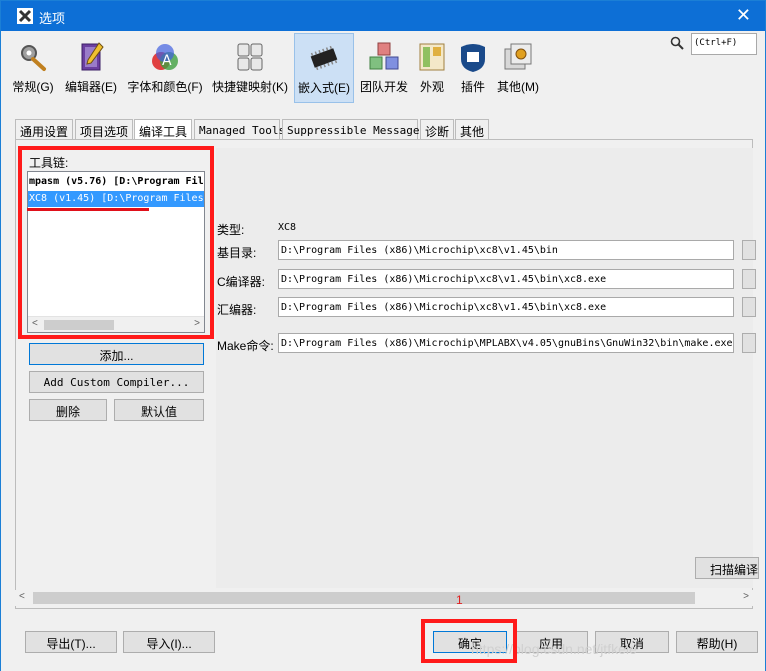  I want to click on category-general: 常规(G), so click(33, 68).